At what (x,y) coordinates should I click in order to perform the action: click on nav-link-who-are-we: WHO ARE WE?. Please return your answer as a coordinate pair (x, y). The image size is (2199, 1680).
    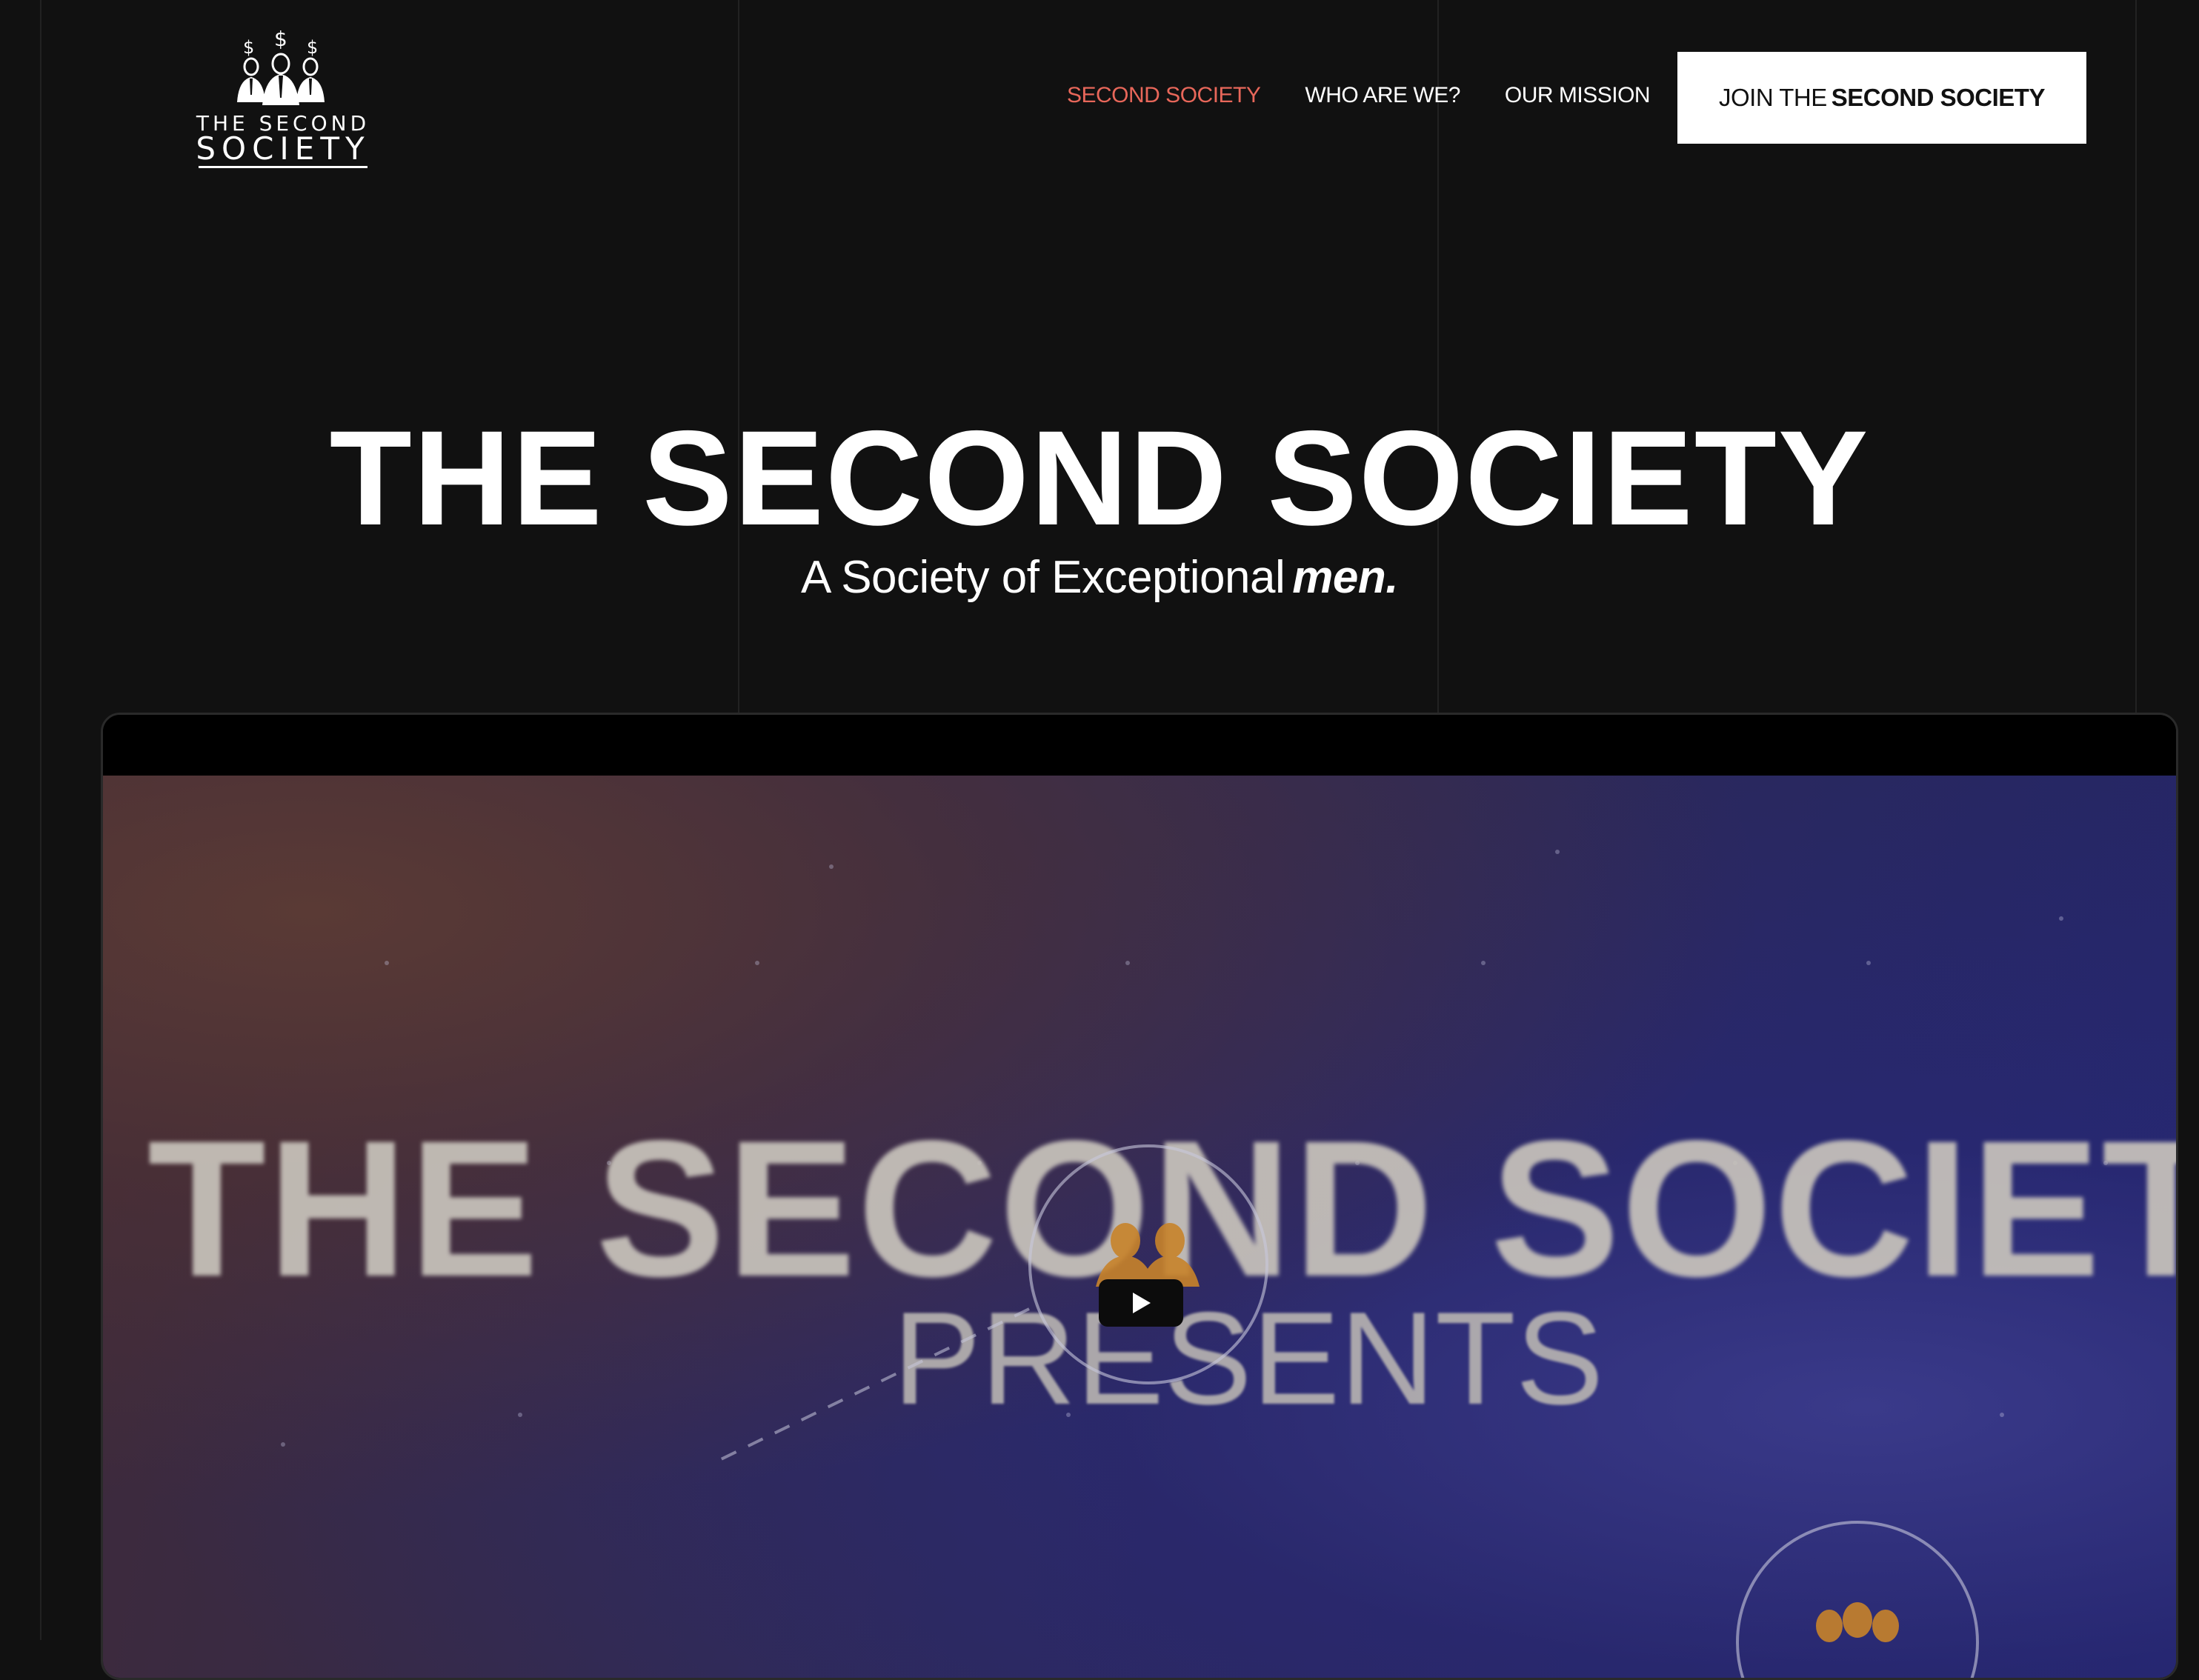
    Looking at the image, I should click on (1382, 95).